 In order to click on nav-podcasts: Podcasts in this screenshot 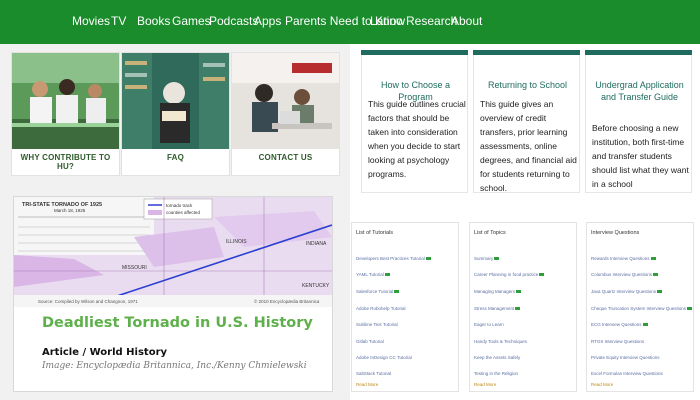, I will do `click(233, 21)`.